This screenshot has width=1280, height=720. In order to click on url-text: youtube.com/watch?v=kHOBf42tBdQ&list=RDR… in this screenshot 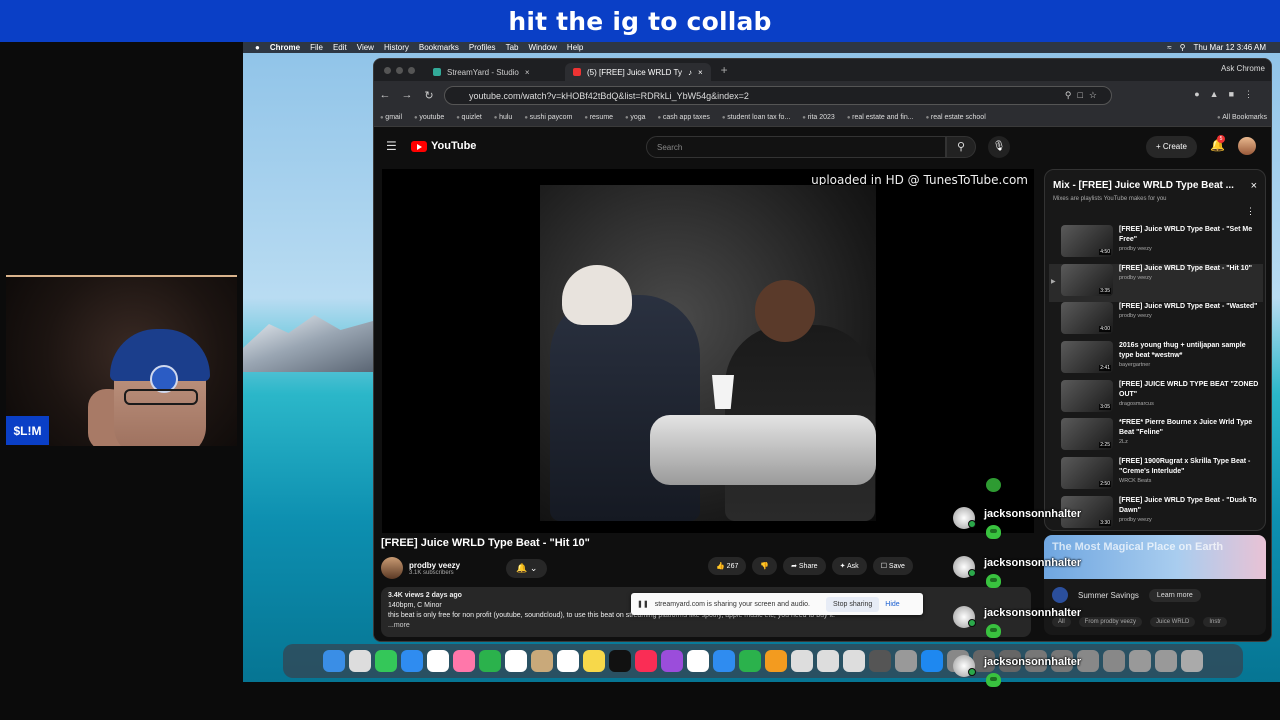, I will do `click(609, 96)`.